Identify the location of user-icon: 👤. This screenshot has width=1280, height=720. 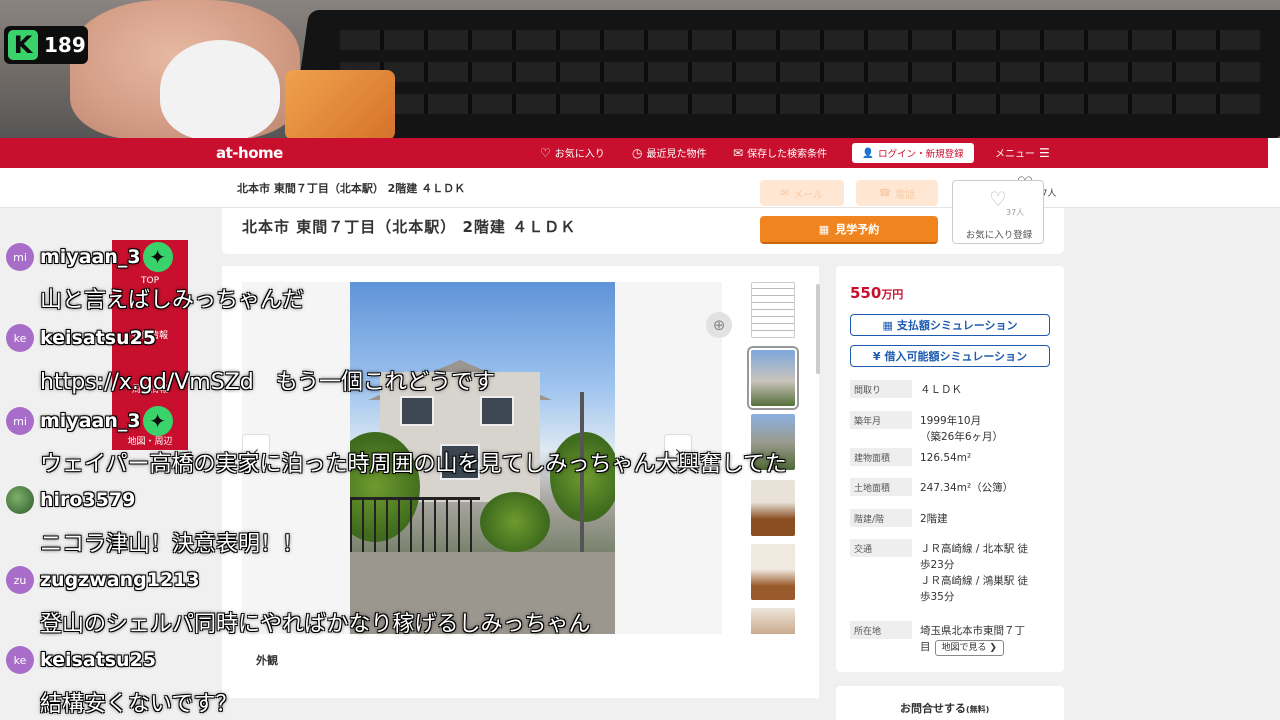
(868, 153).